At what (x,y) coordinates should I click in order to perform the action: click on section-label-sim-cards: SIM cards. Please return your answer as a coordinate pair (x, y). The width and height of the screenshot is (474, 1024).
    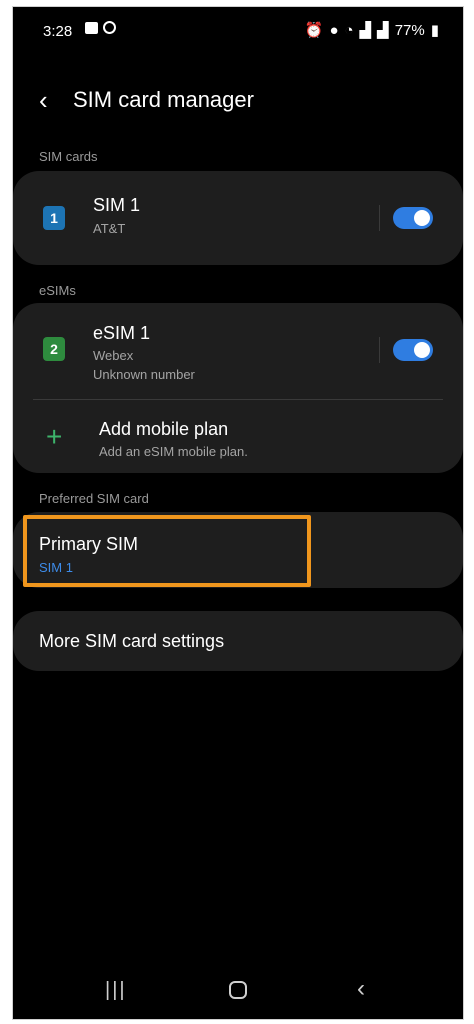
    Looking at the image, I should click on (68, 156).